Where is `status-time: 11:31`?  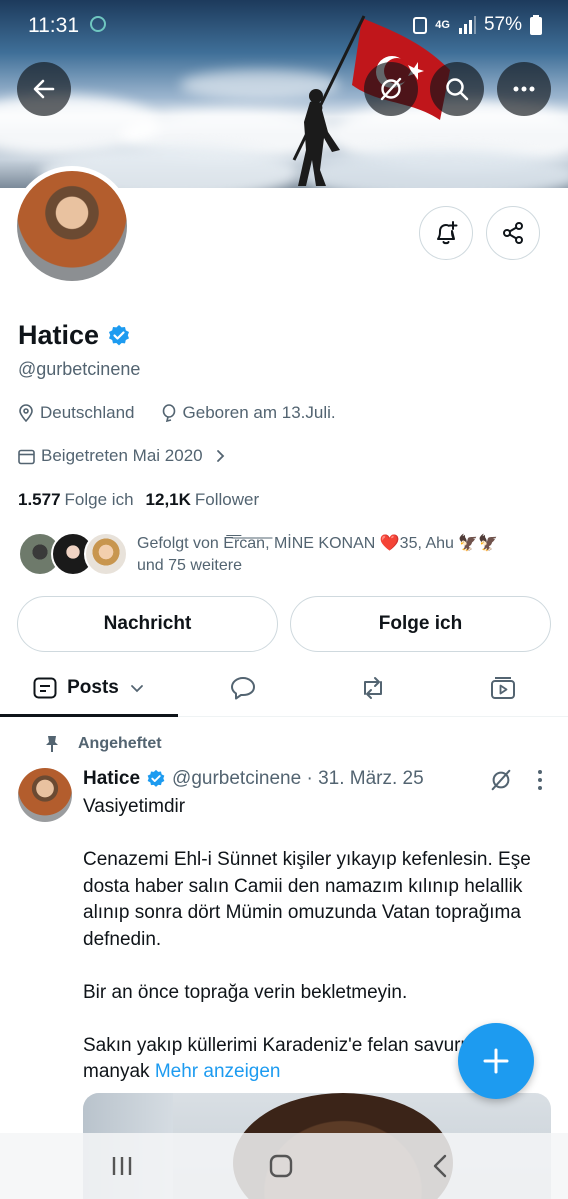
status-time: 11:31 is located at coordinates (53, 25).